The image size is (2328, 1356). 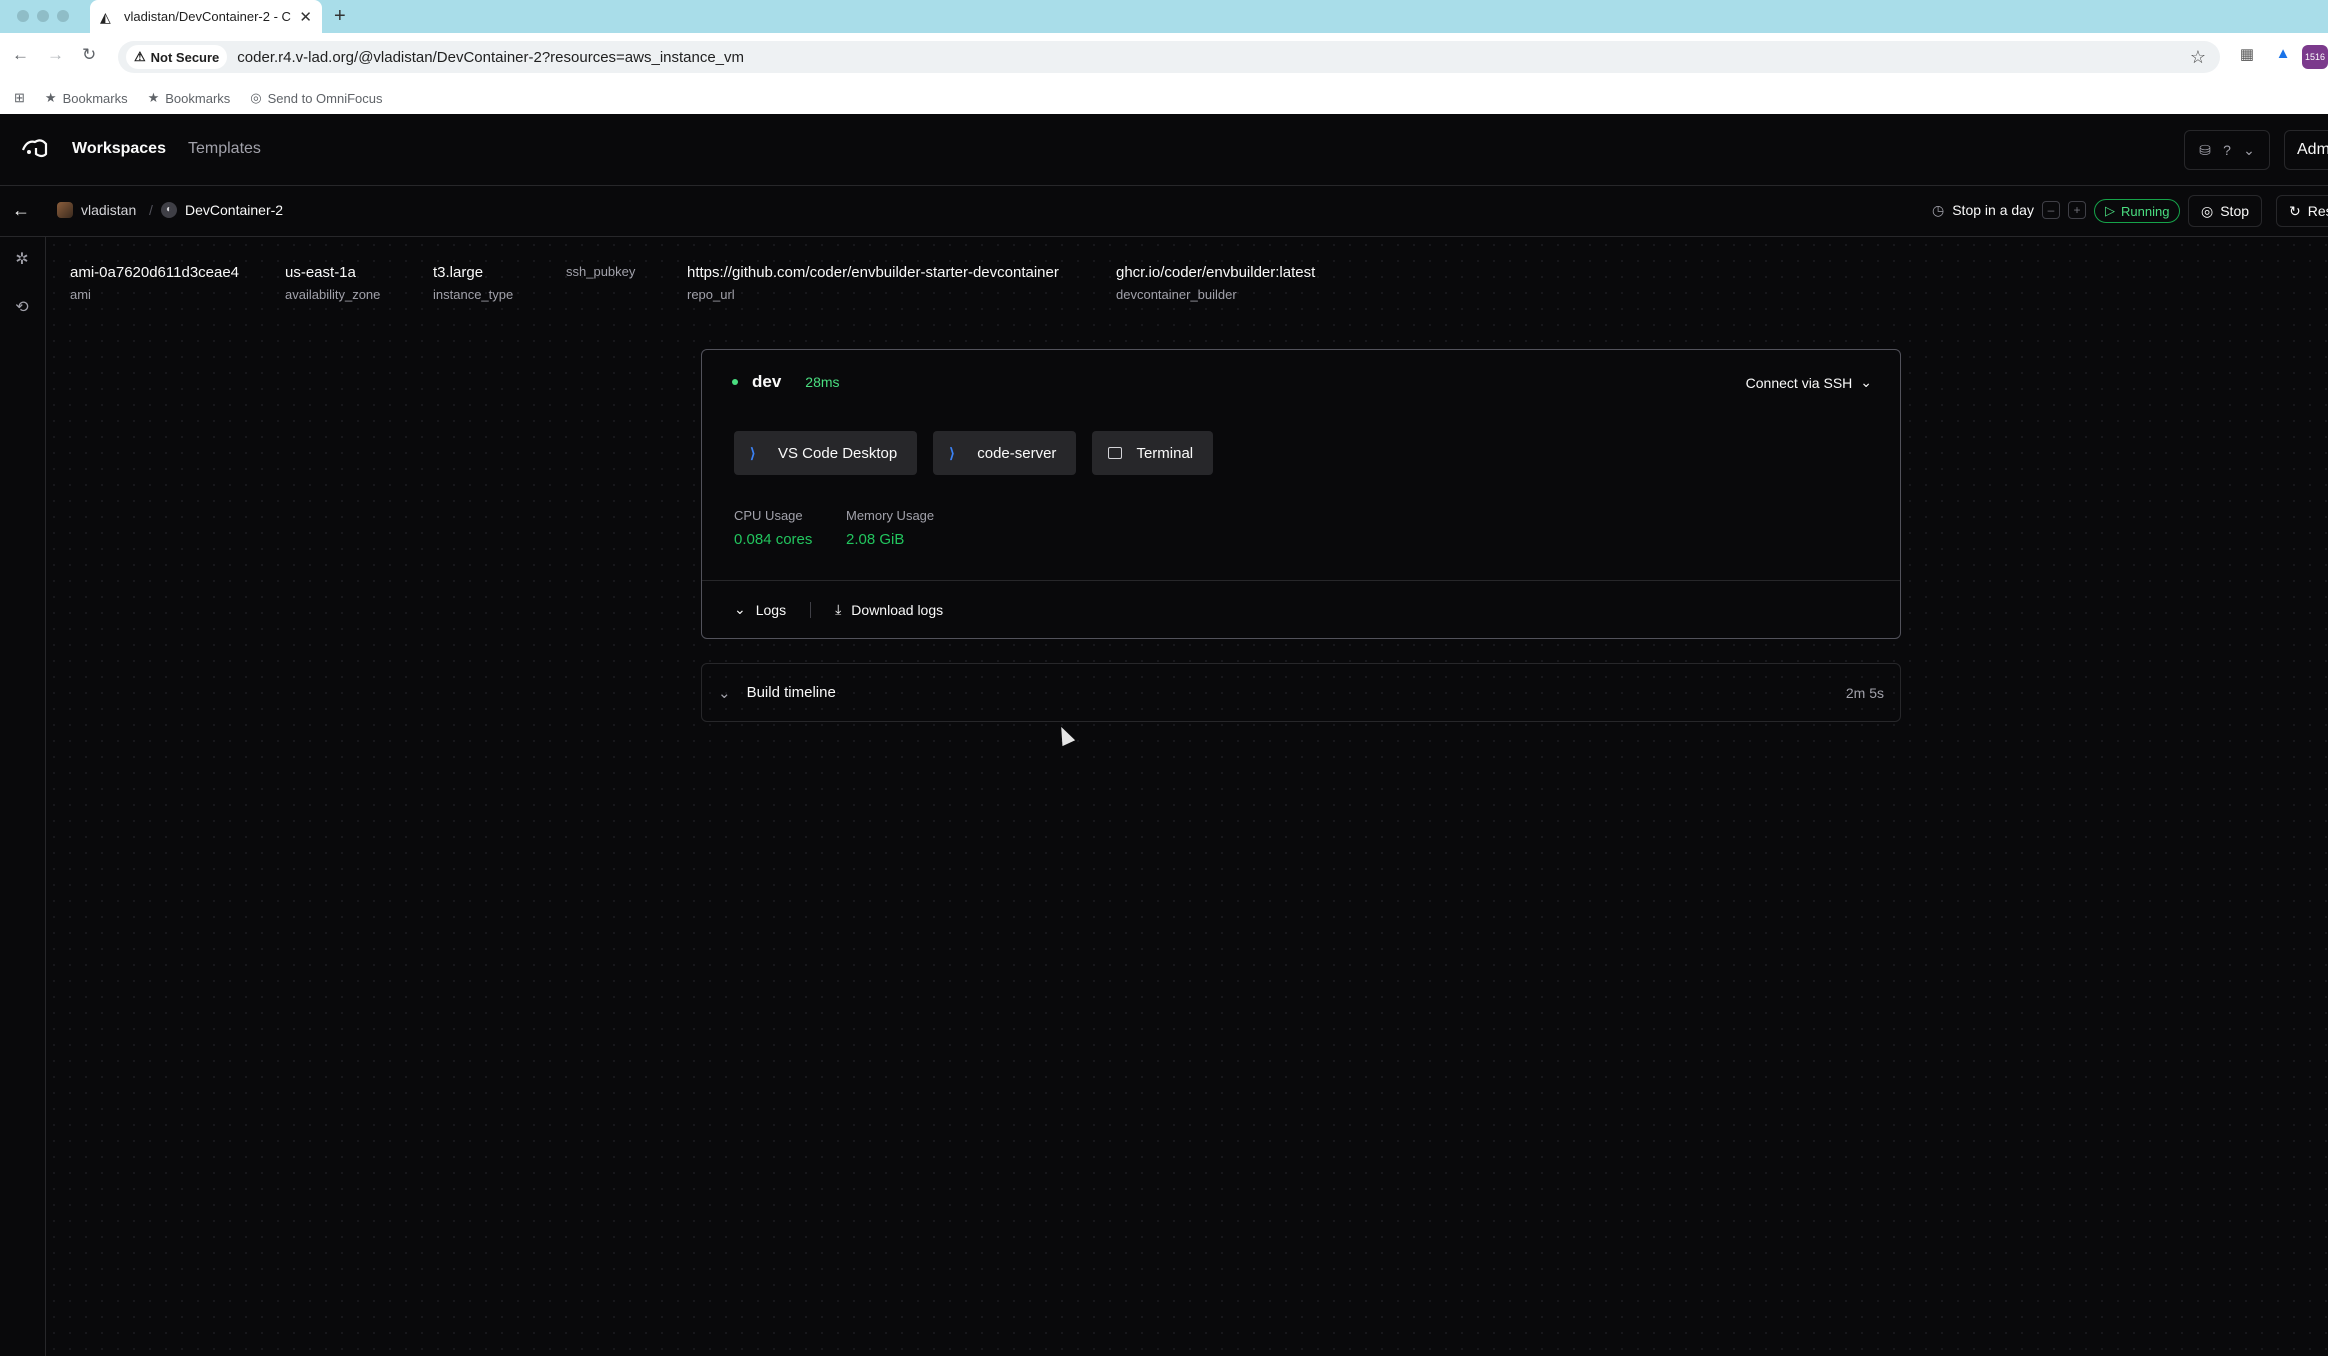 I want to click on app-label: VS Code Desktop, so click(x=838, y=453).